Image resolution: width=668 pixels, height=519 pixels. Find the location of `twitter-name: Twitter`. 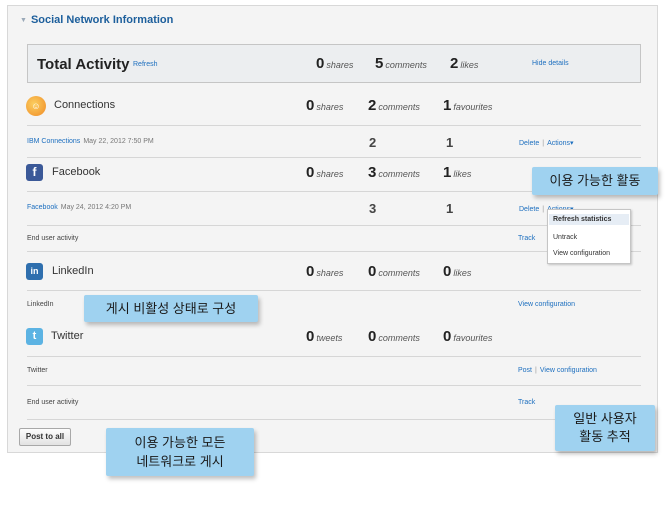

twitter-name: Twitter is located at coordinates (67, 336).